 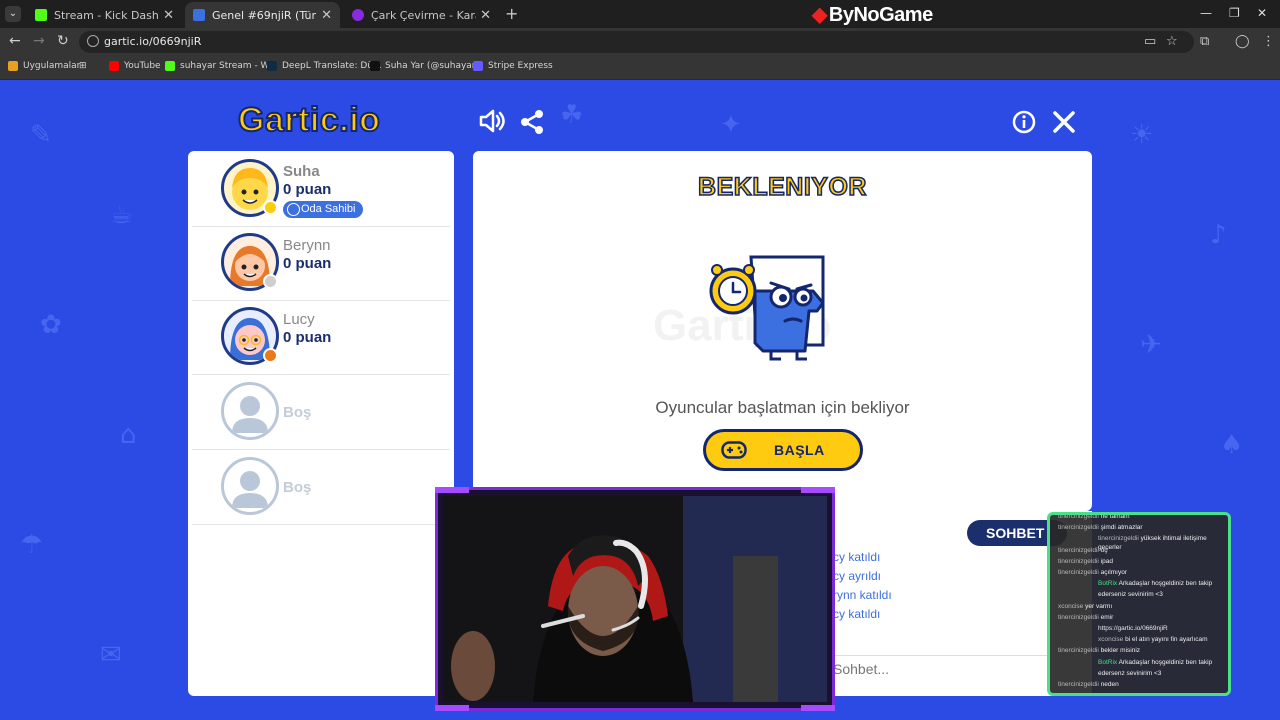 I want to click on chat-message-text: açılmıyor, so click(x=1114, y=572).